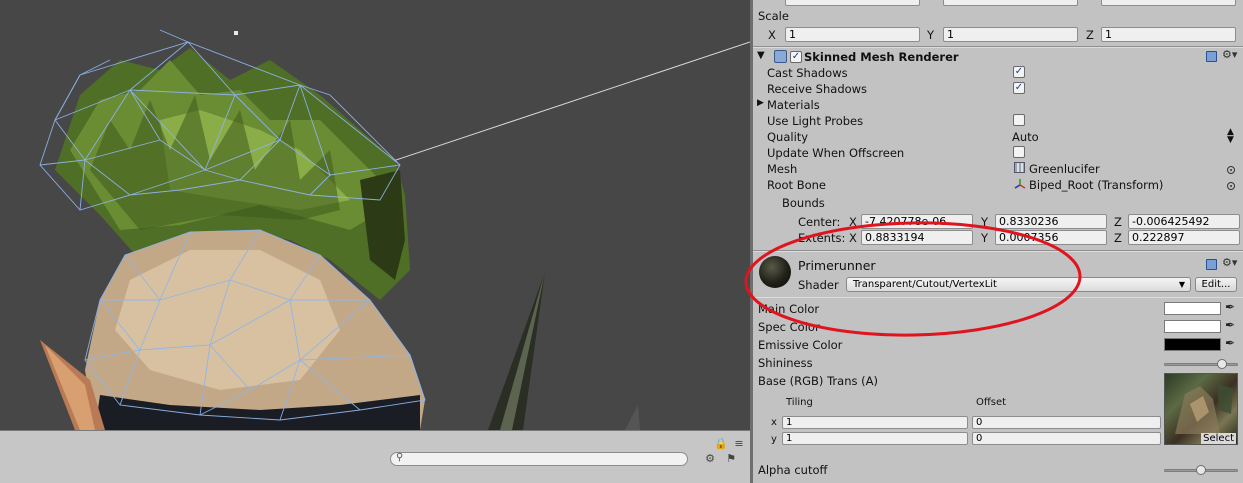 This screenshot has width=1243, height=483. What do you see at coordinates (796, 185) in the screenshot?
I see `root-bone-label: Root Bone` at bounding box center [796, 185].